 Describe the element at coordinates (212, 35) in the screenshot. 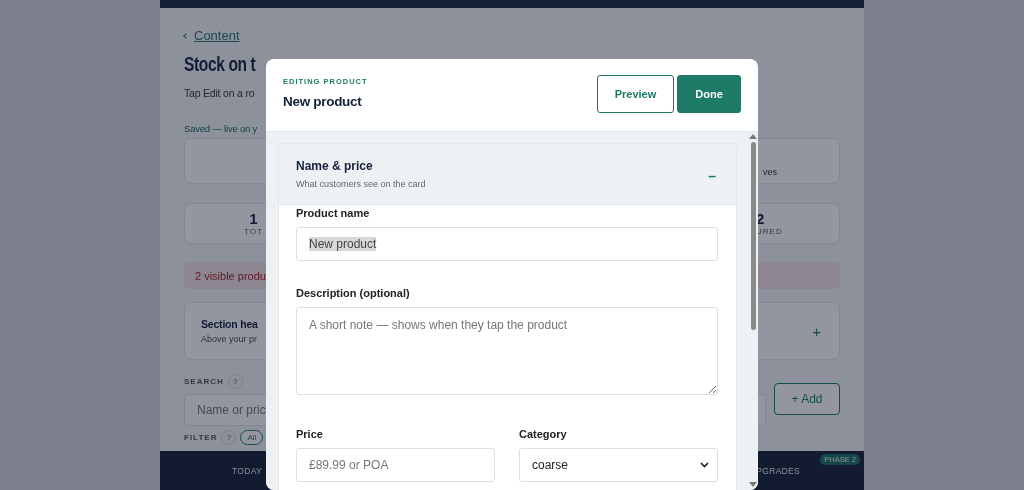

I see `back-link: Content` at that location.